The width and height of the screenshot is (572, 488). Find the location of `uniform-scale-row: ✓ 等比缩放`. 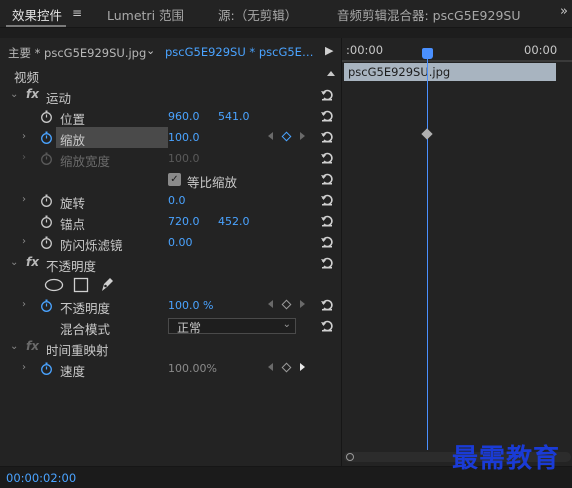

uniform-scale-row: ✓ 等比缩放 is located at coordinates (170, 179).